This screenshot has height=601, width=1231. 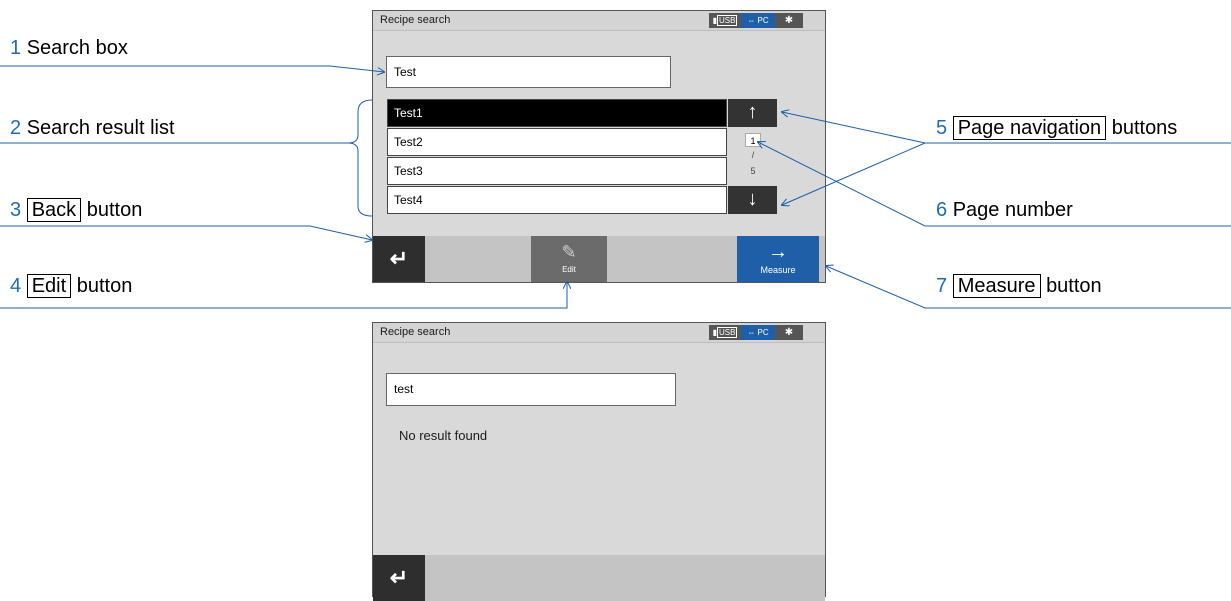 What do you see at coordinates (1057, 128) in the screenshot?
I see `callout-page-navigation: 5 Page navigation buttons` at bounding box center [1057, 128].